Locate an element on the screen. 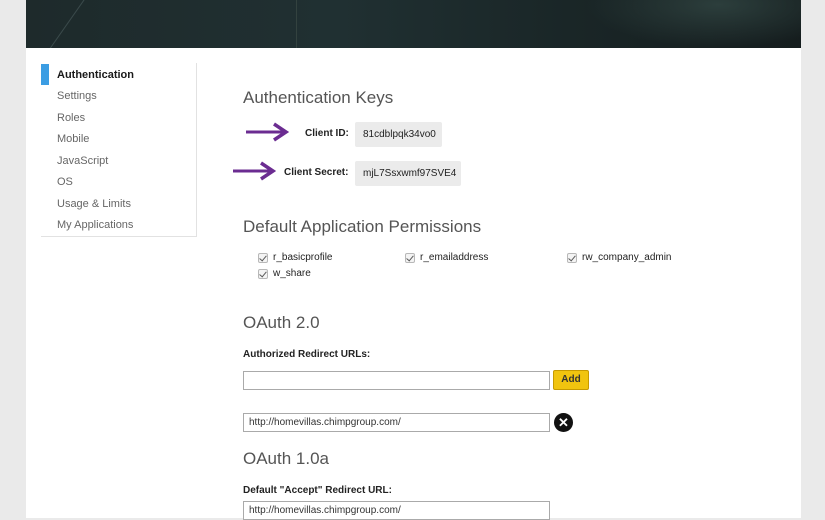 Image resolution: width=825 pixels, height=520 pixels. permission-rw-company-admin: rw_company_admin is located at coordinates (619, 257).